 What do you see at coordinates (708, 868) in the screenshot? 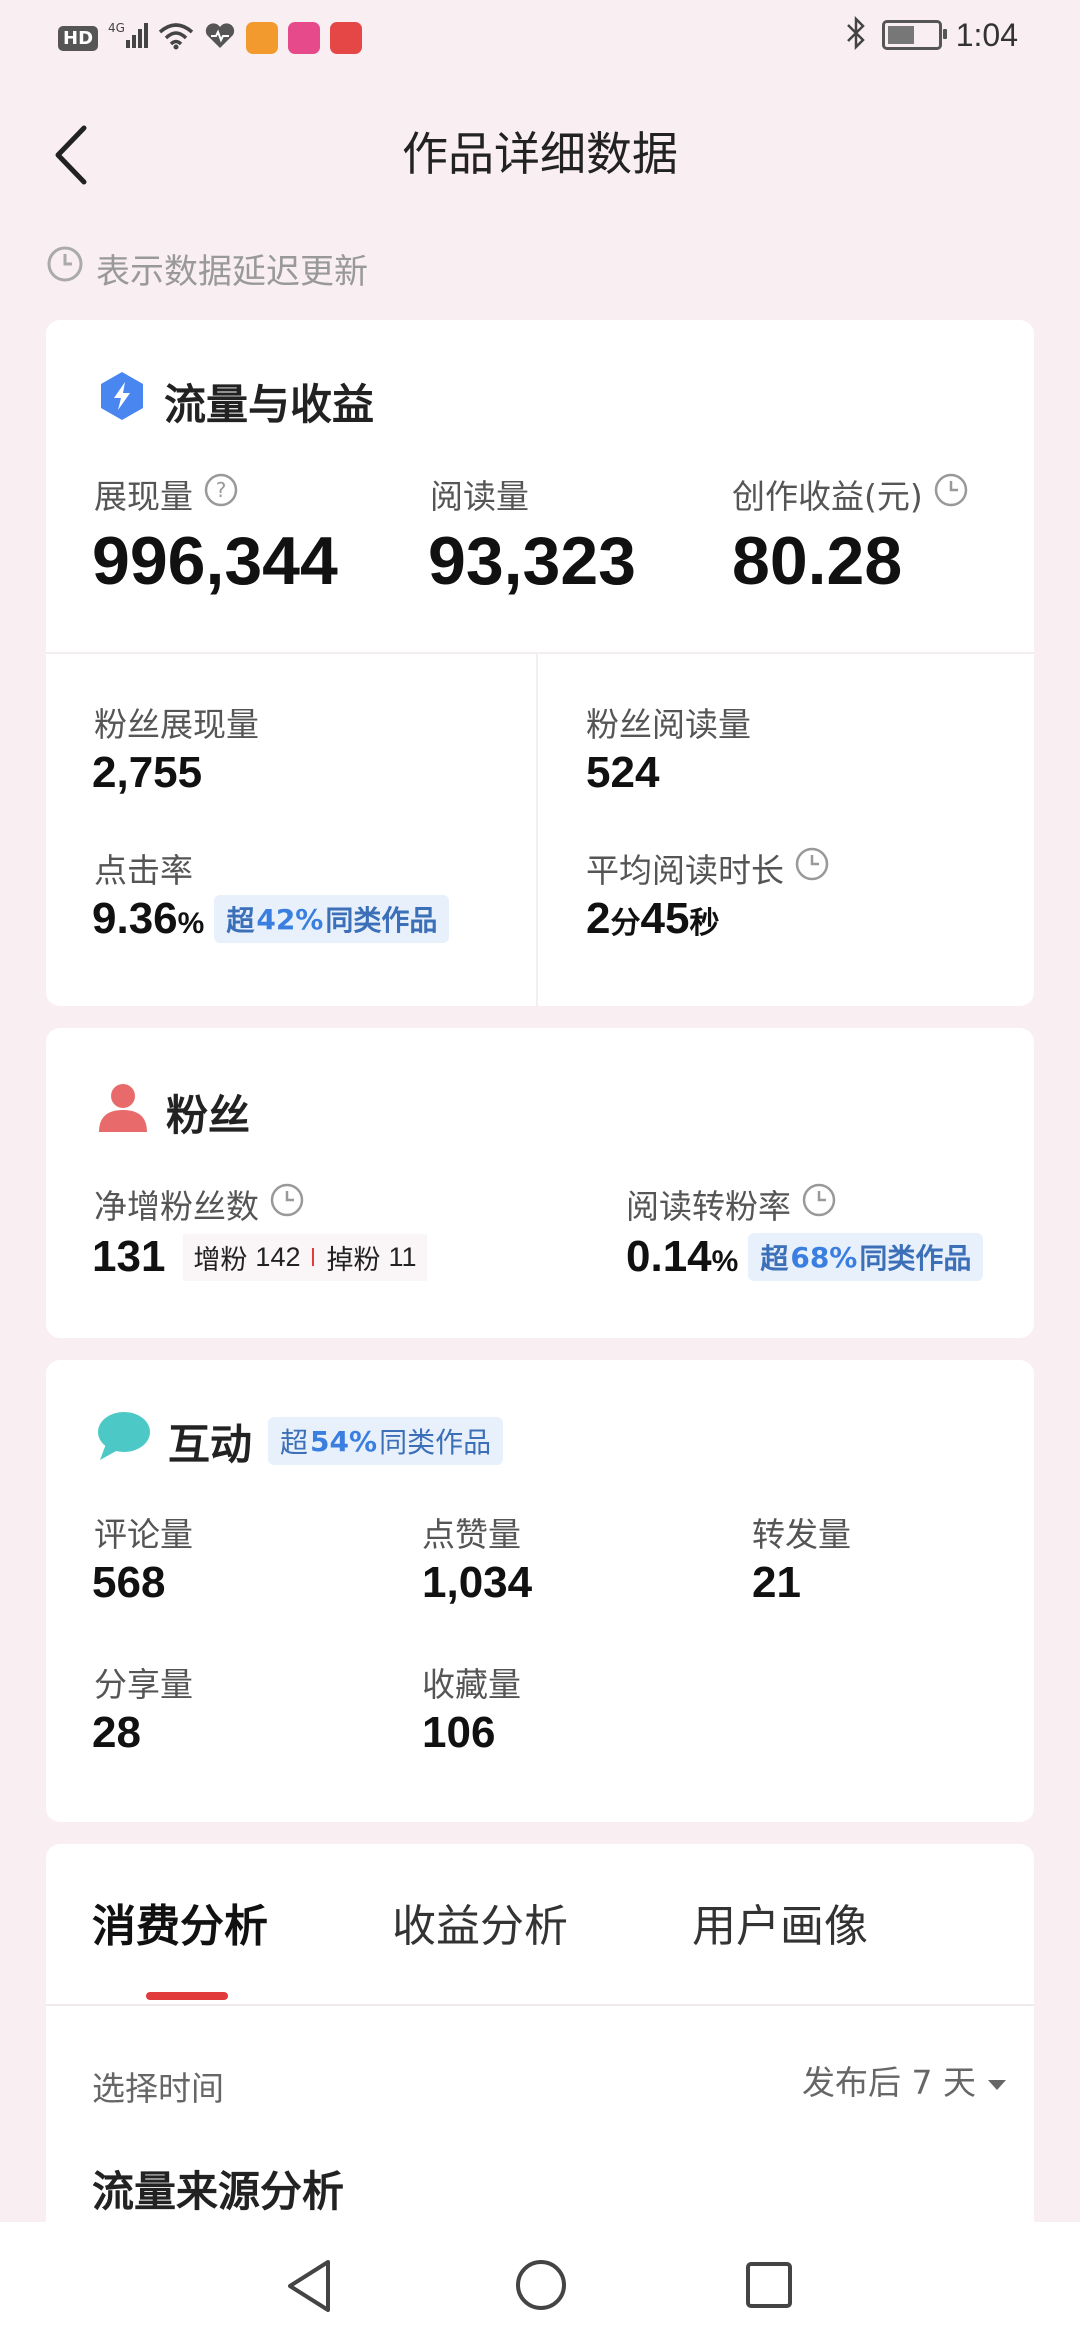
I see `avg-read-label: 平均阅读时长` at bounding box center [708, 868].